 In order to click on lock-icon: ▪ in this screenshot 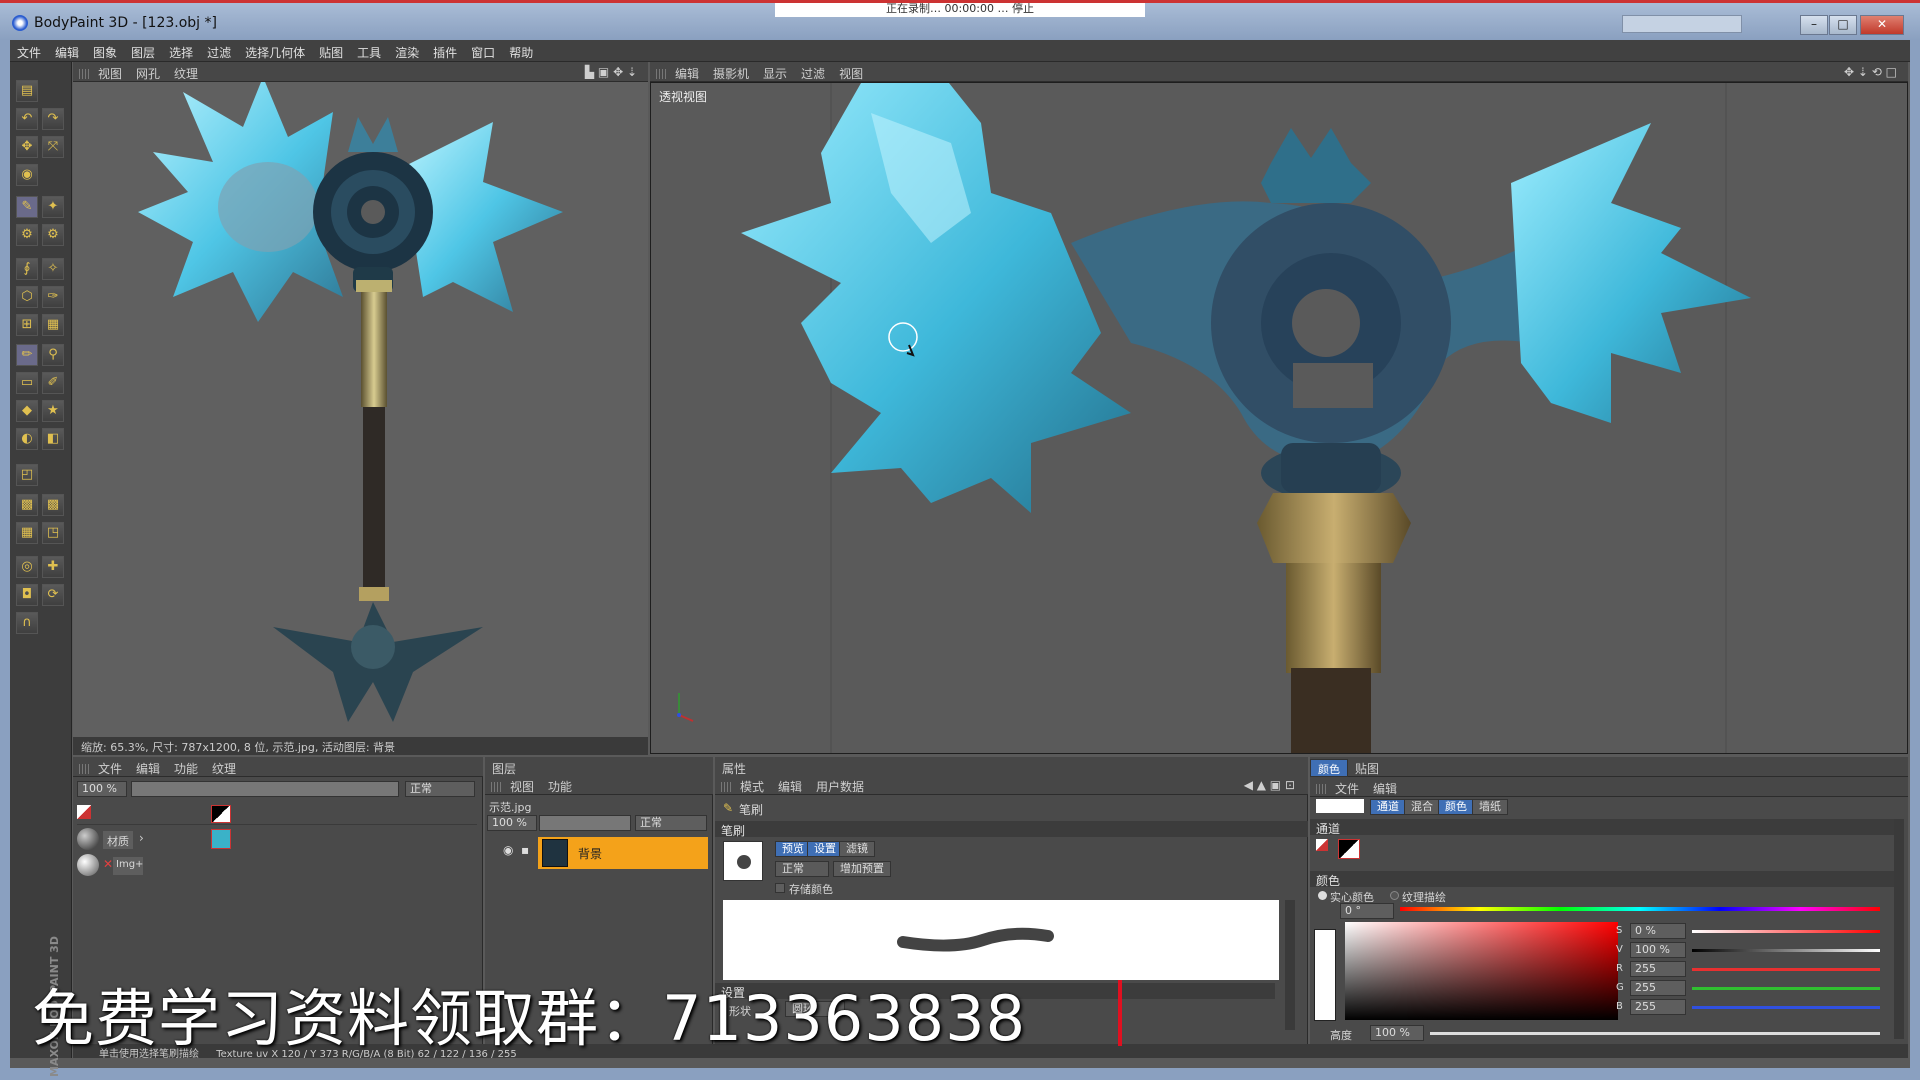, I will do `click(525, 850)`.